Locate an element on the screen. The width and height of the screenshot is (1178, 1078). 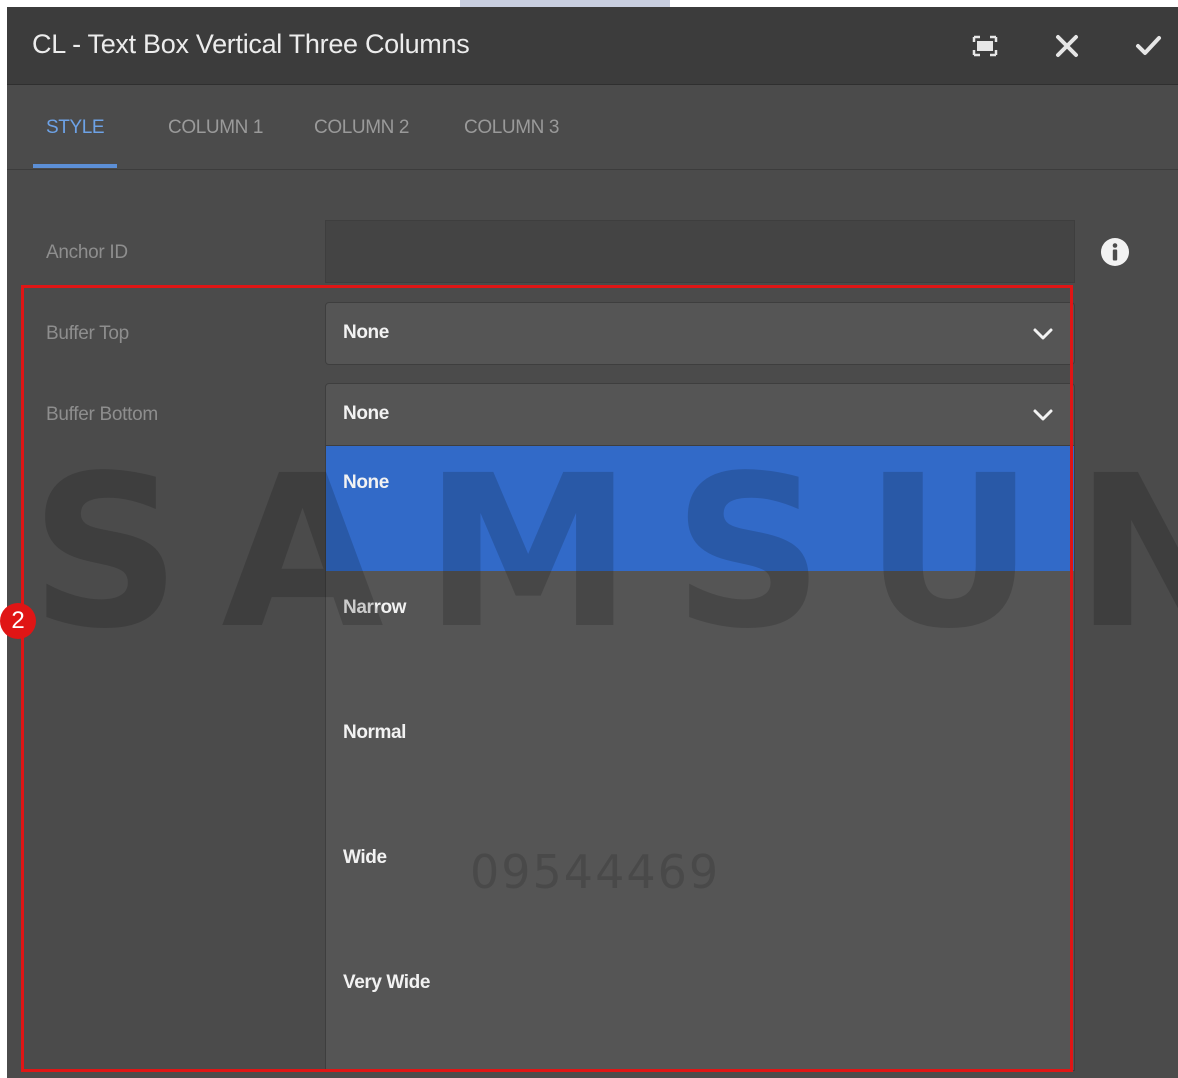
tab-bar: STYLE COLUMN 1 COLUMN 2 COLUMN 3 is located at coordinates (592, 127).